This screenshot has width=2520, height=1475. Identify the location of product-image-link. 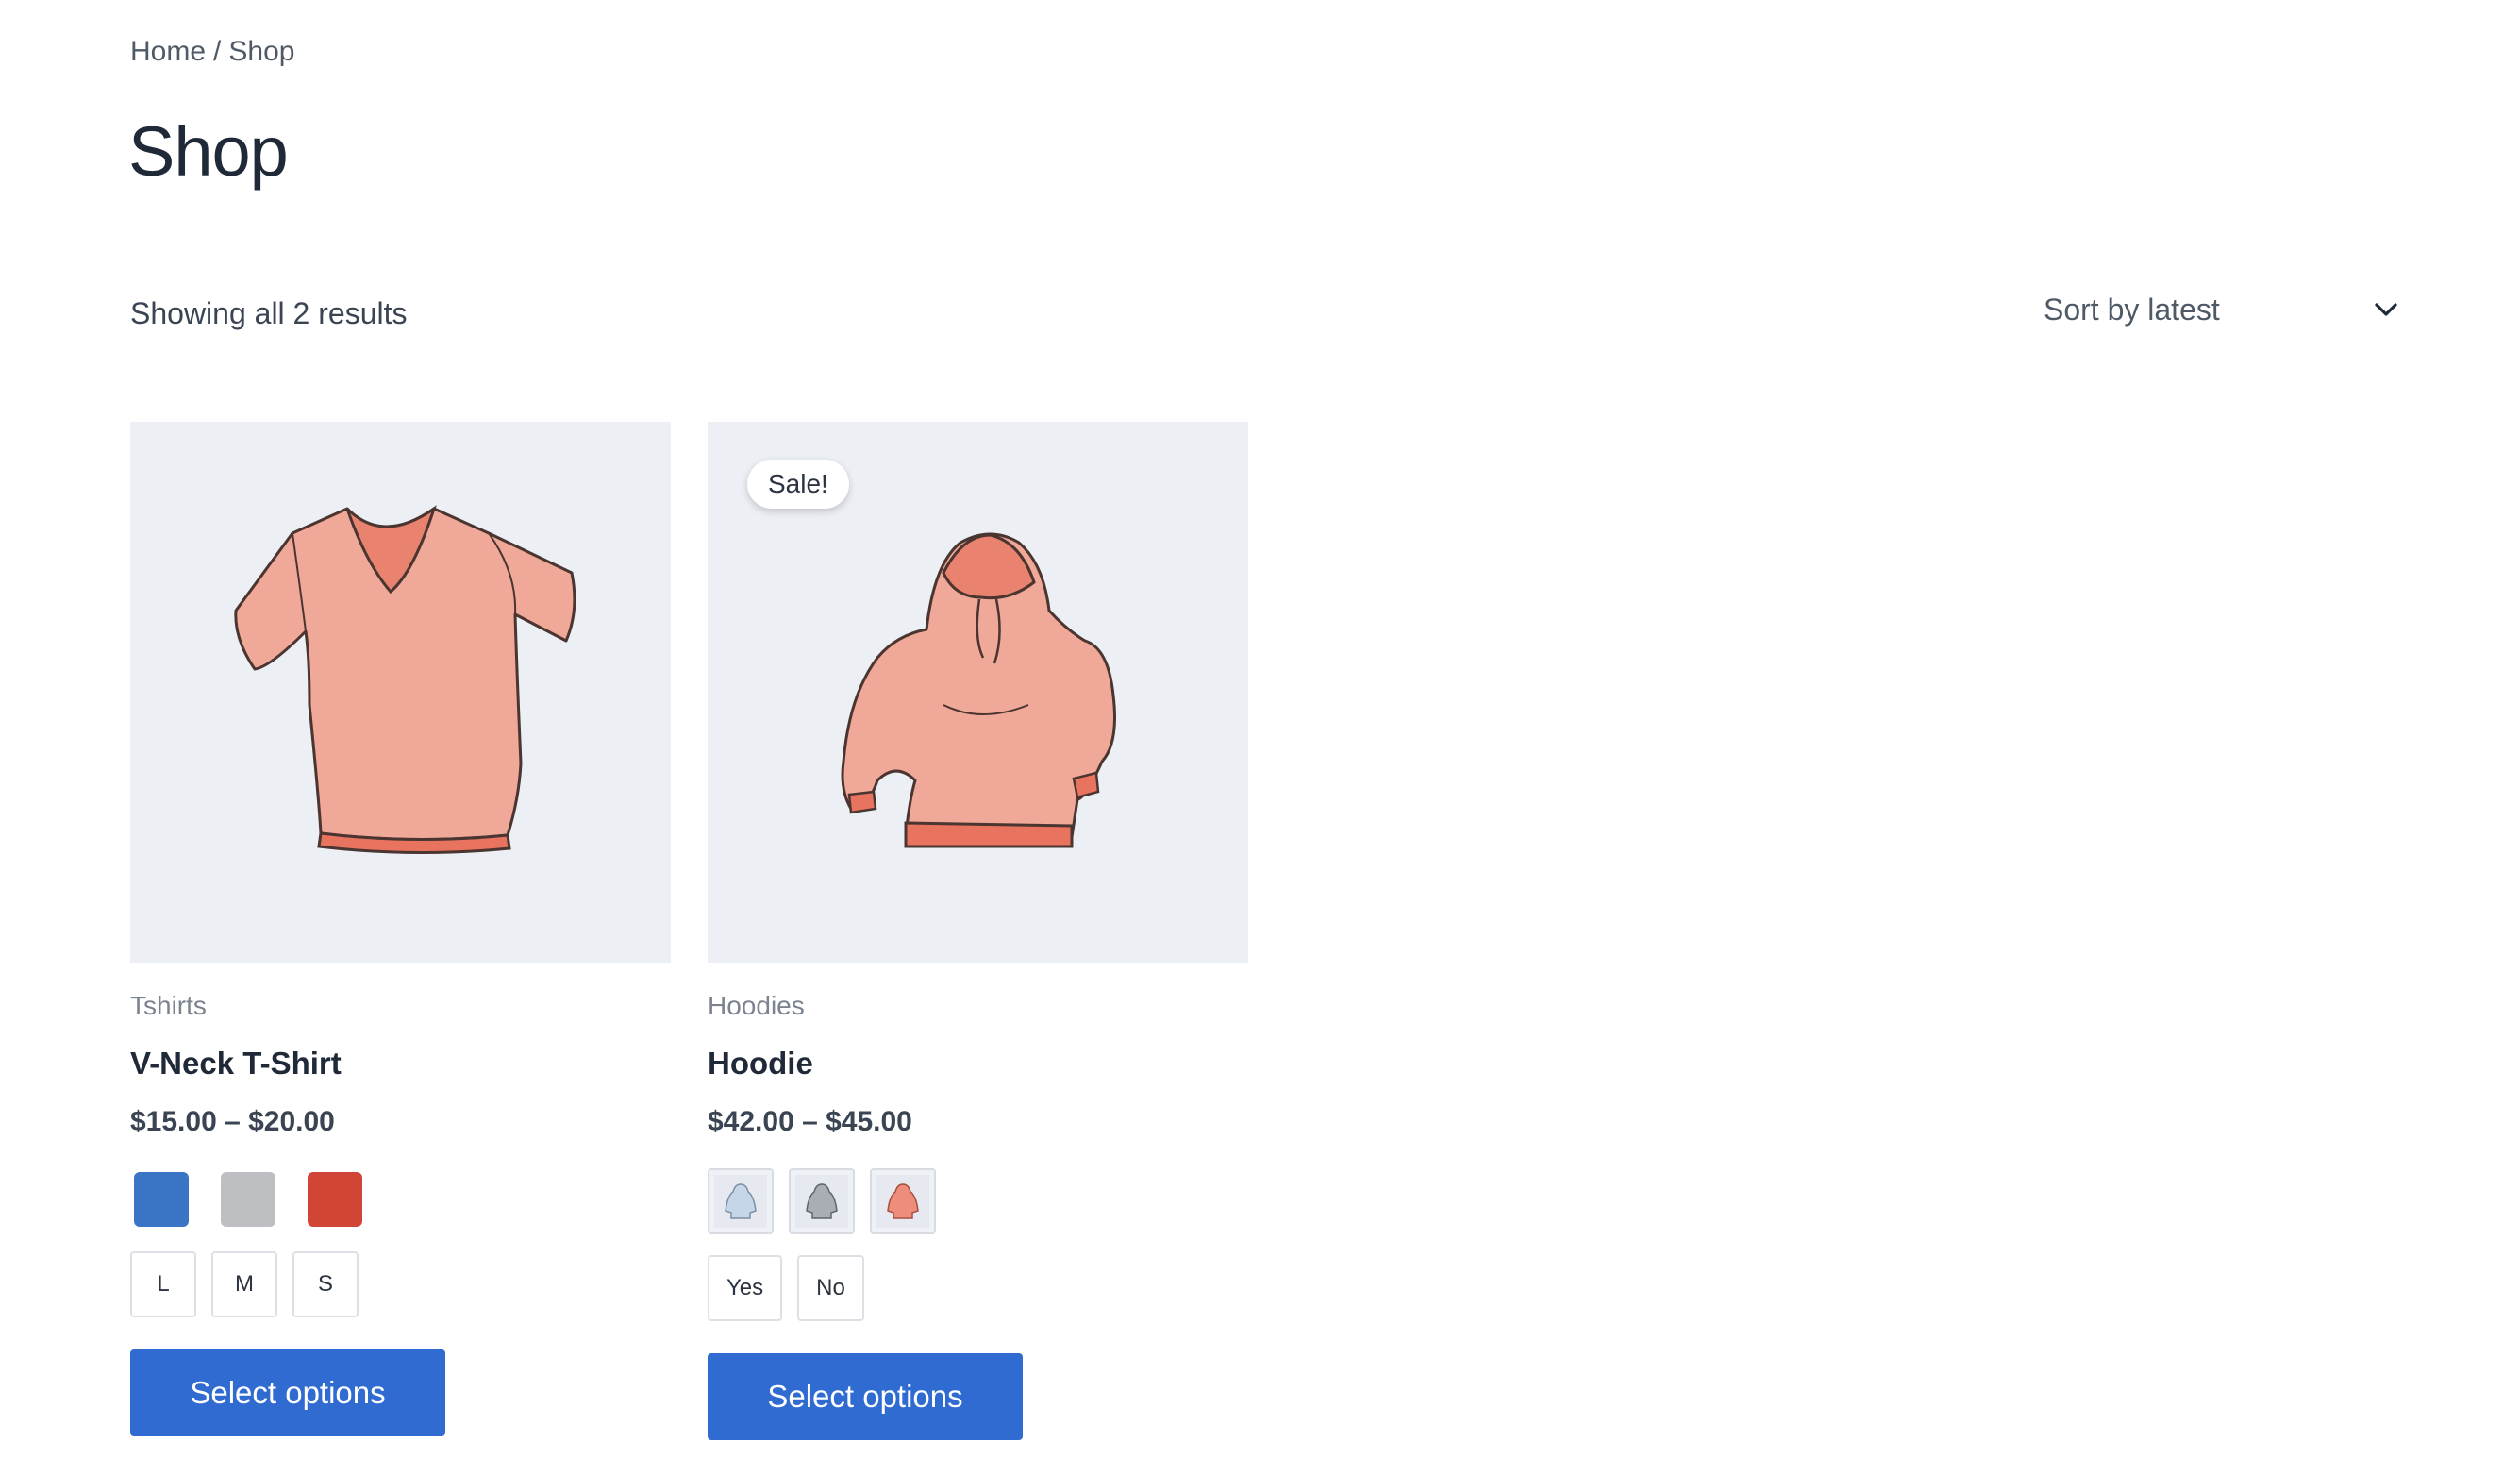
(400, 692).